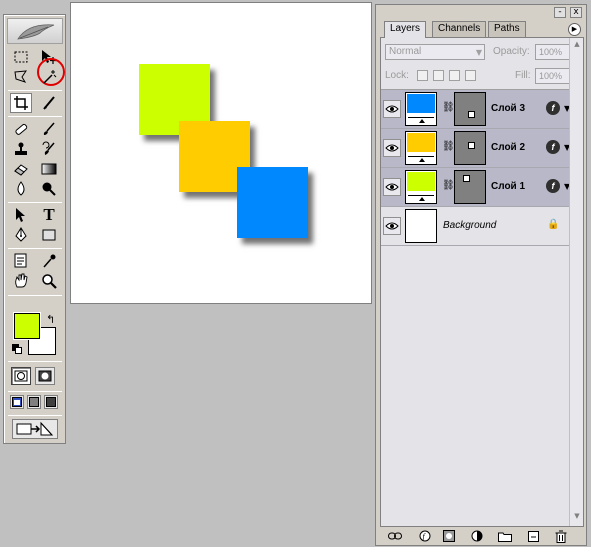  I want to click on layer-row: Background 🔒, so click(476, 226).